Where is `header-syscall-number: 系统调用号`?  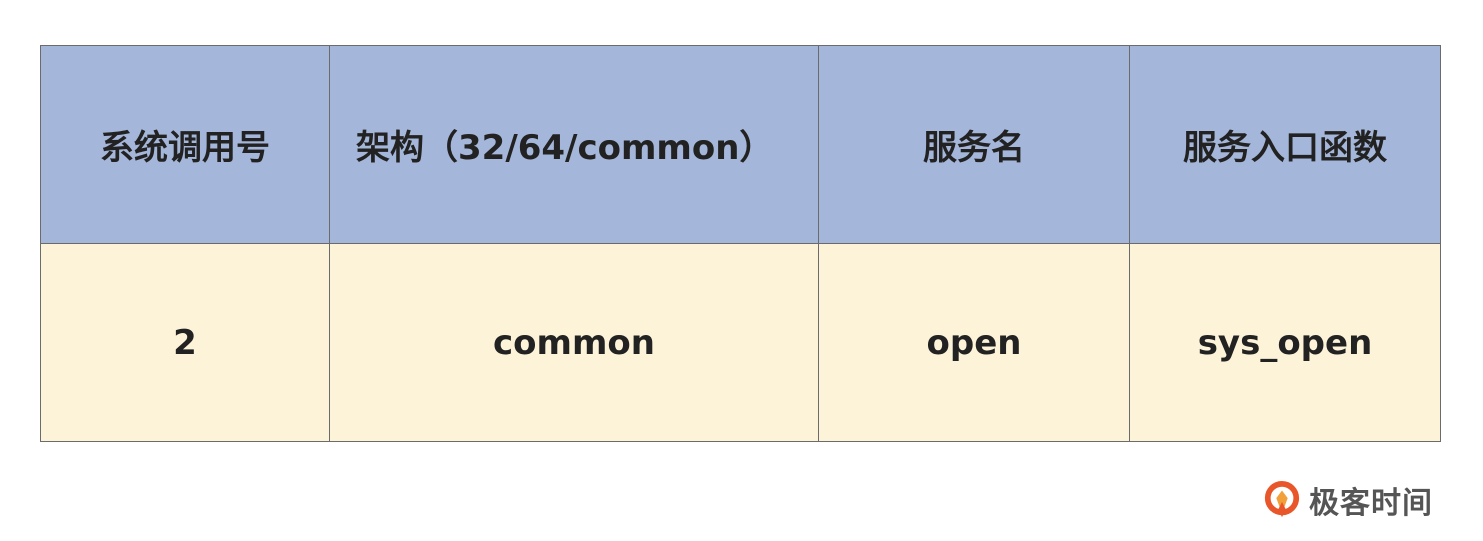
header-syscall-number: 系统调用号 is located at coordinates (185, 144).